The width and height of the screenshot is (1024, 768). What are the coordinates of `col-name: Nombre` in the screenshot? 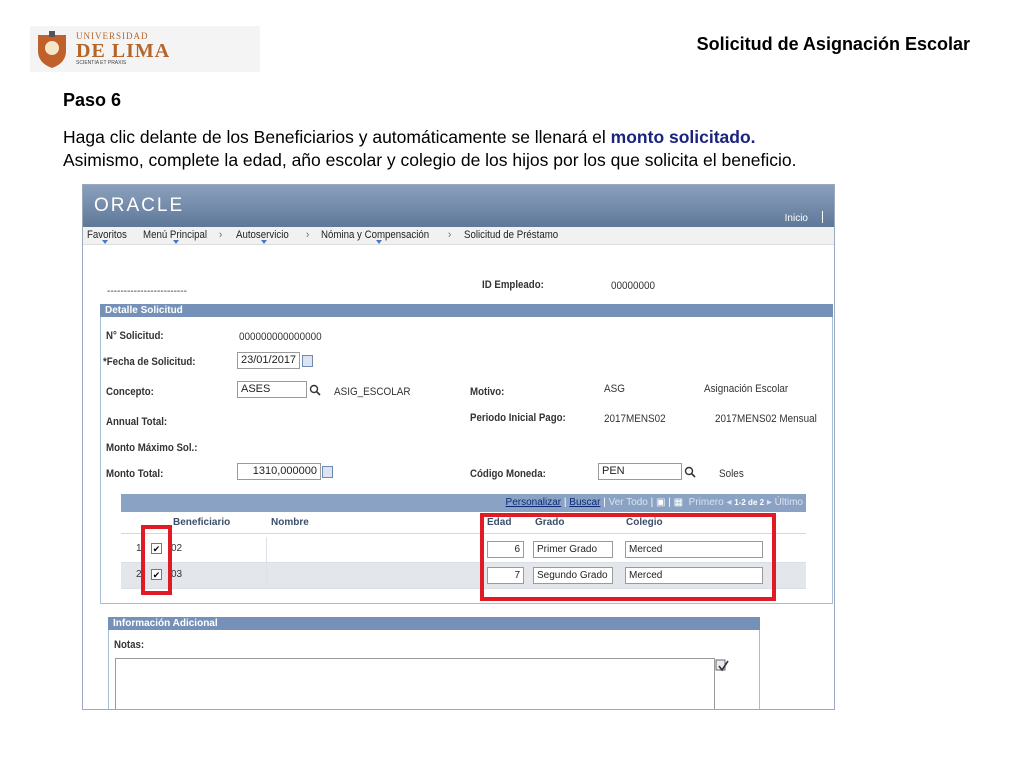 It's located at (290, 522).